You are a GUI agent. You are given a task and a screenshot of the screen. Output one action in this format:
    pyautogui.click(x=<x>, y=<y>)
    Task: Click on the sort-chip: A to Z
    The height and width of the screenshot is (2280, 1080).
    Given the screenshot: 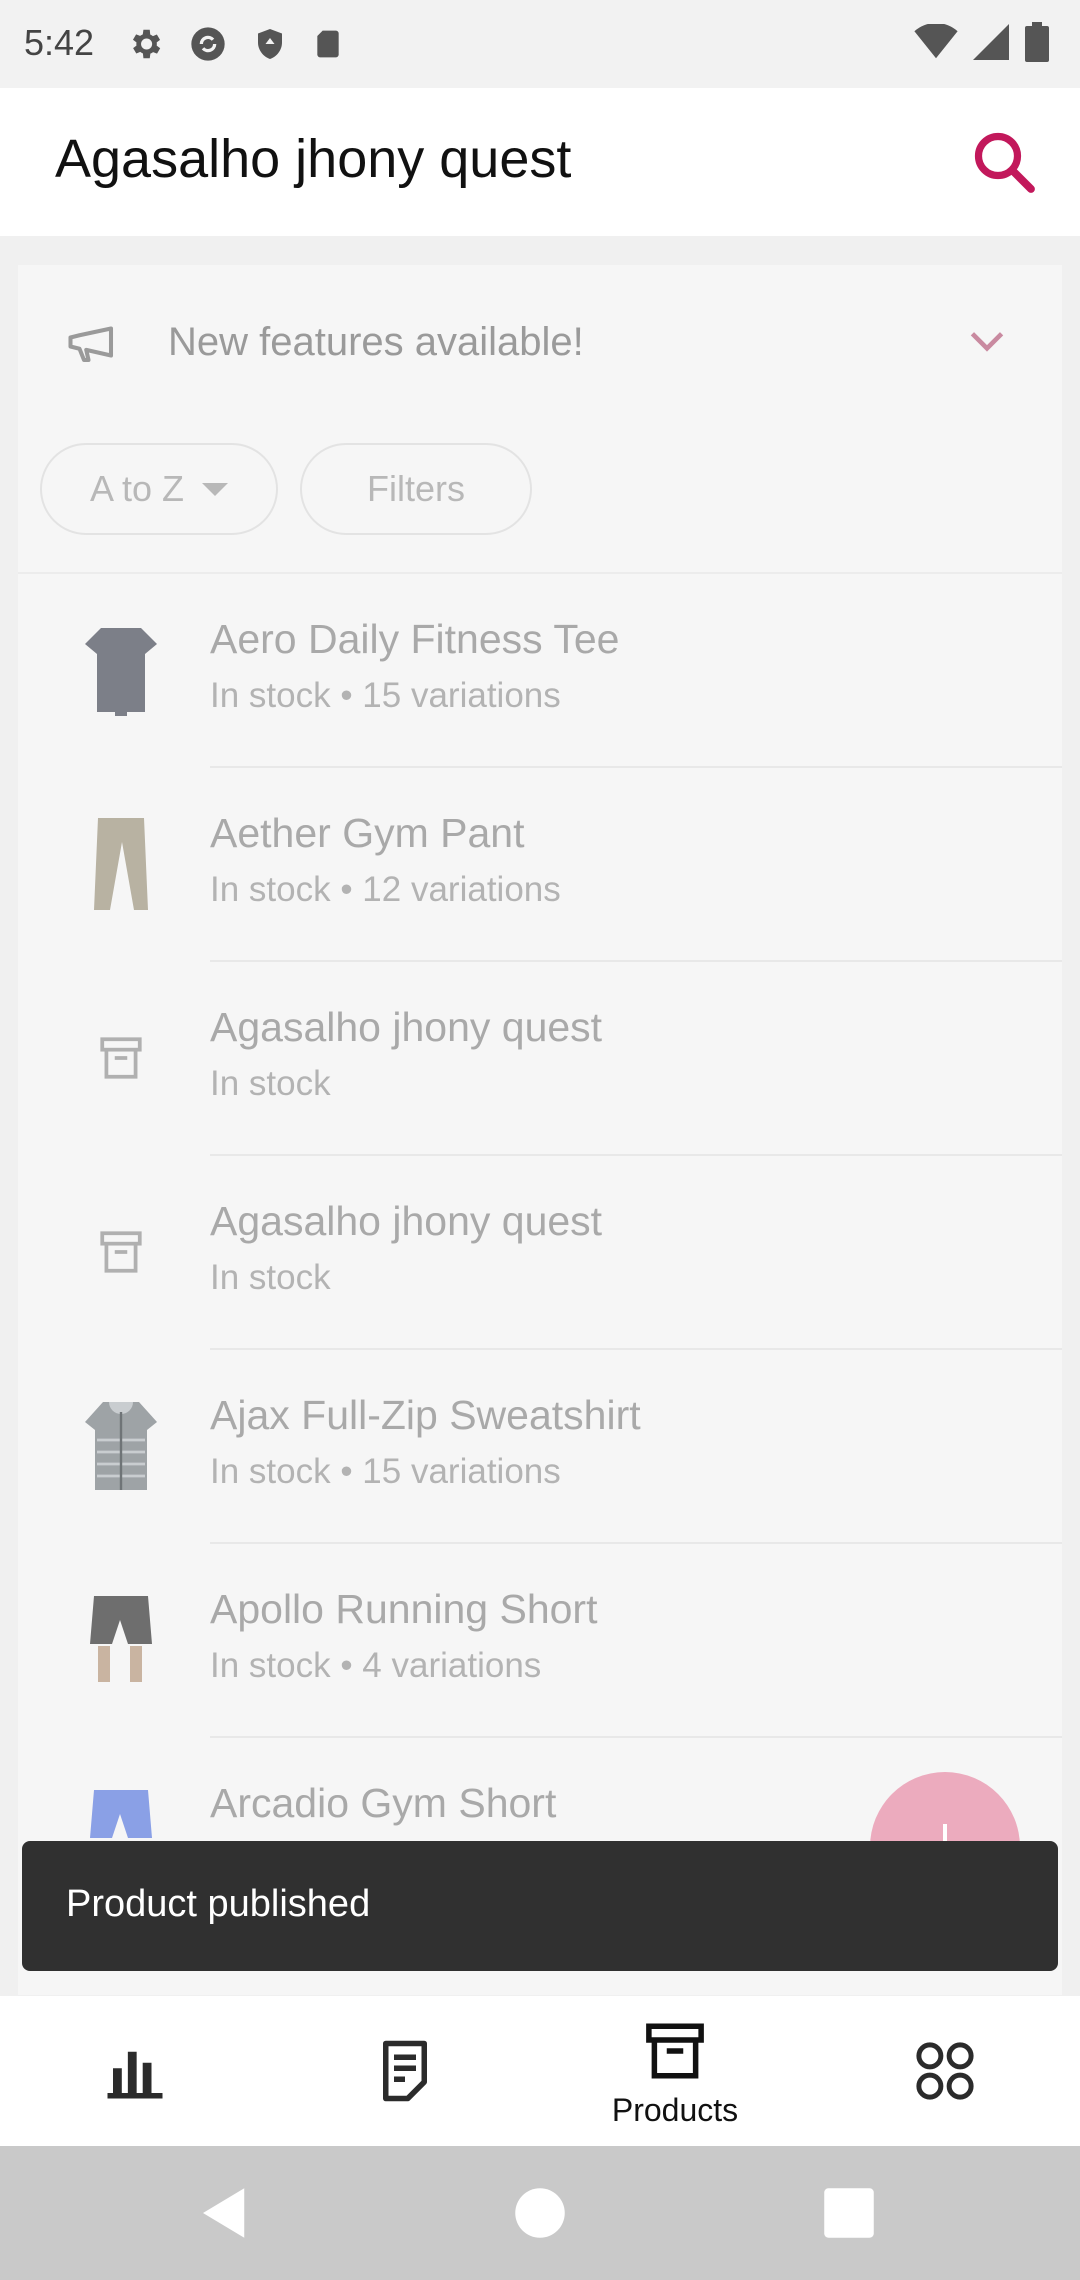 What is the action you would take?
    pyautogui.click(x=159, y=489)
    